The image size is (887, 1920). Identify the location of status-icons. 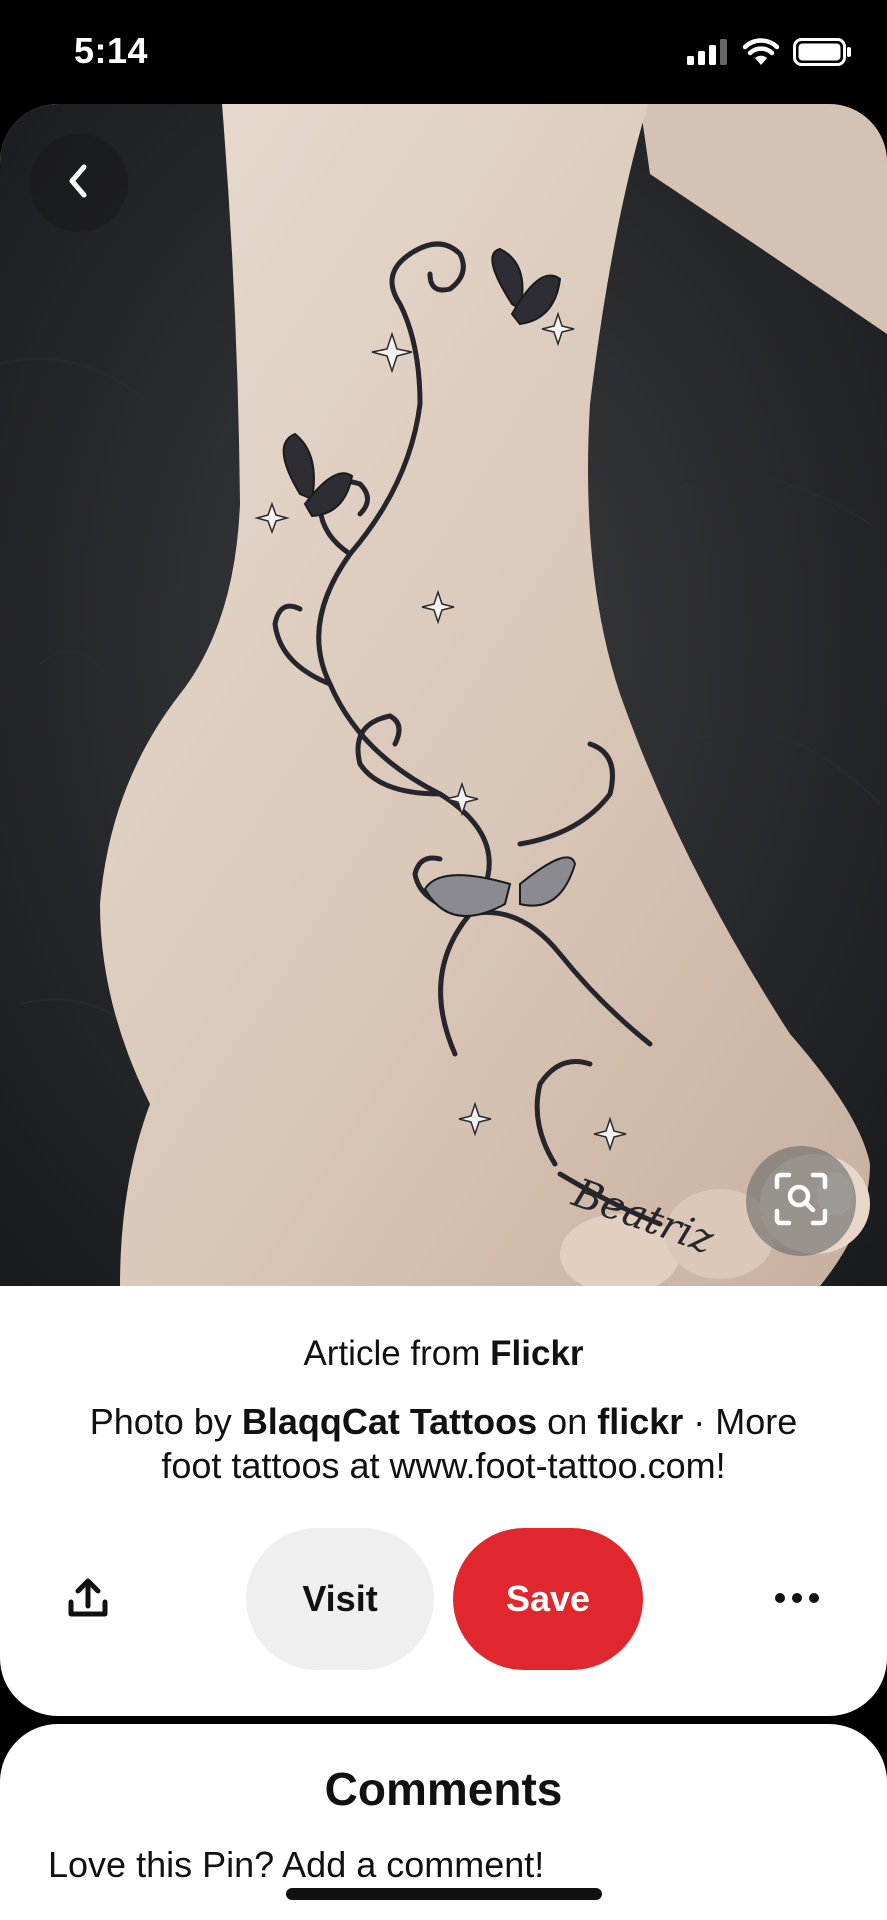
(770, 54).